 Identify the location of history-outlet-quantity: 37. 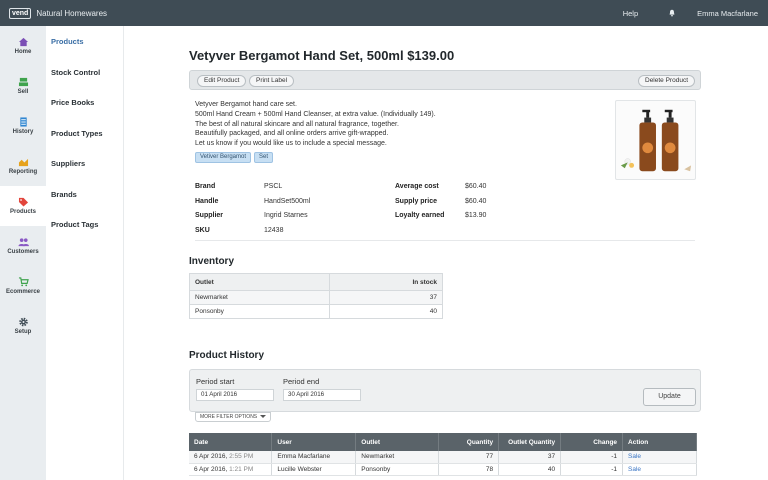
(530, 457).